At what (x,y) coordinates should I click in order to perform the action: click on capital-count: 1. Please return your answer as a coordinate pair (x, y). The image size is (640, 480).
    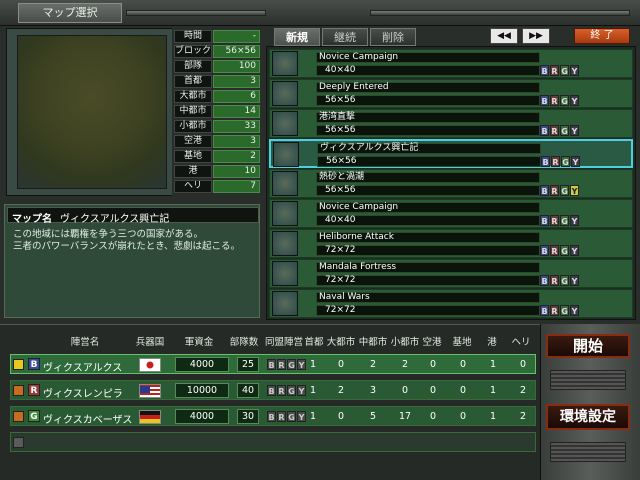
    Looking at the image, I should click on (313, 390).